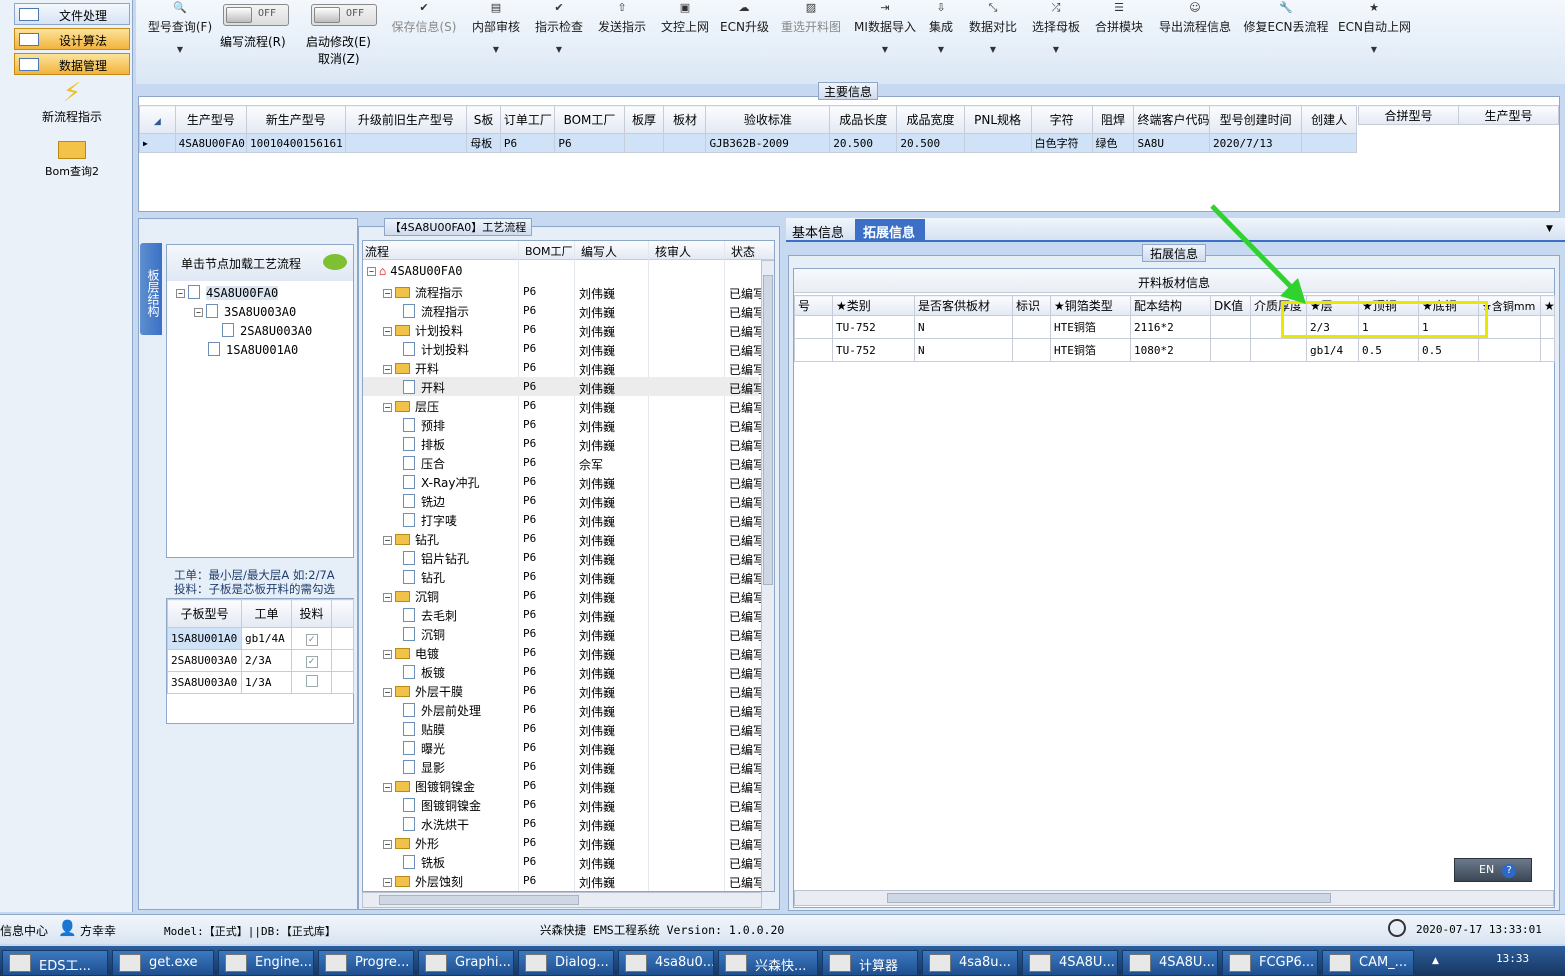  What do you see at coordinates (963, 327) in the screenshot?
I see `table-cell: N` at bounding box center [963, 327].